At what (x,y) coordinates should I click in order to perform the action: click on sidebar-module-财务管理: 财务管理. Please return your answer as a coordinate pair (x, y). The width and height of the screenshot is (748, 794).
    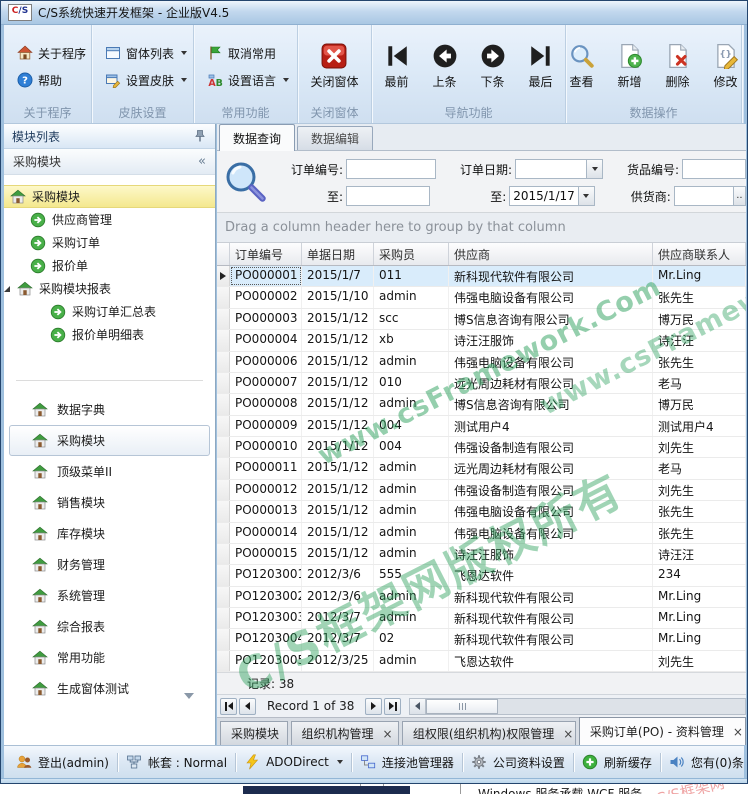
    Looking at the image, I should click on (109, 564).